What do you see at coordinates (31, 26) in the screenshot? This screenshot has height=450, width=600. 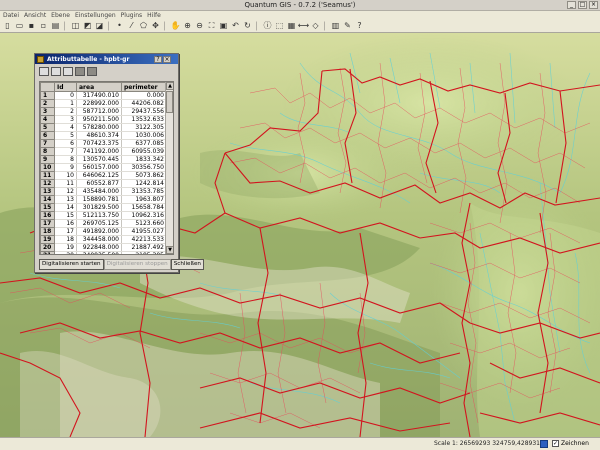 I see `save-project-icon: ▪` at bounding box center [31, 26].